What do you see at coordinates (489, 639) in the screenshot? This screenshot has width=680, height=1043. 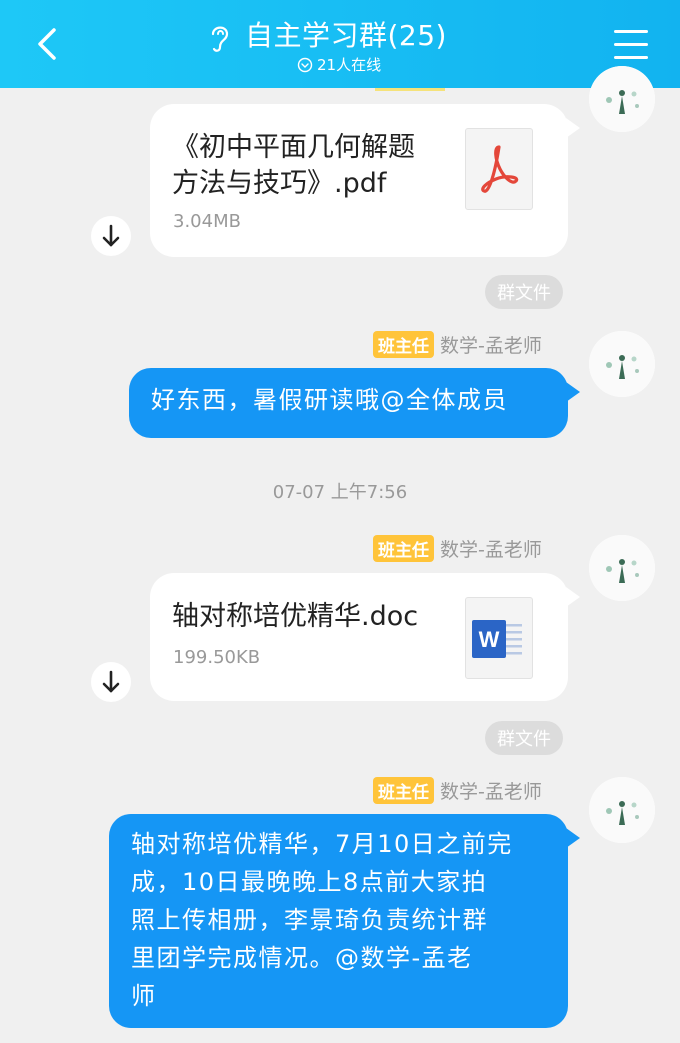 I see `svg-text: W` at bounding box center [489, 639].